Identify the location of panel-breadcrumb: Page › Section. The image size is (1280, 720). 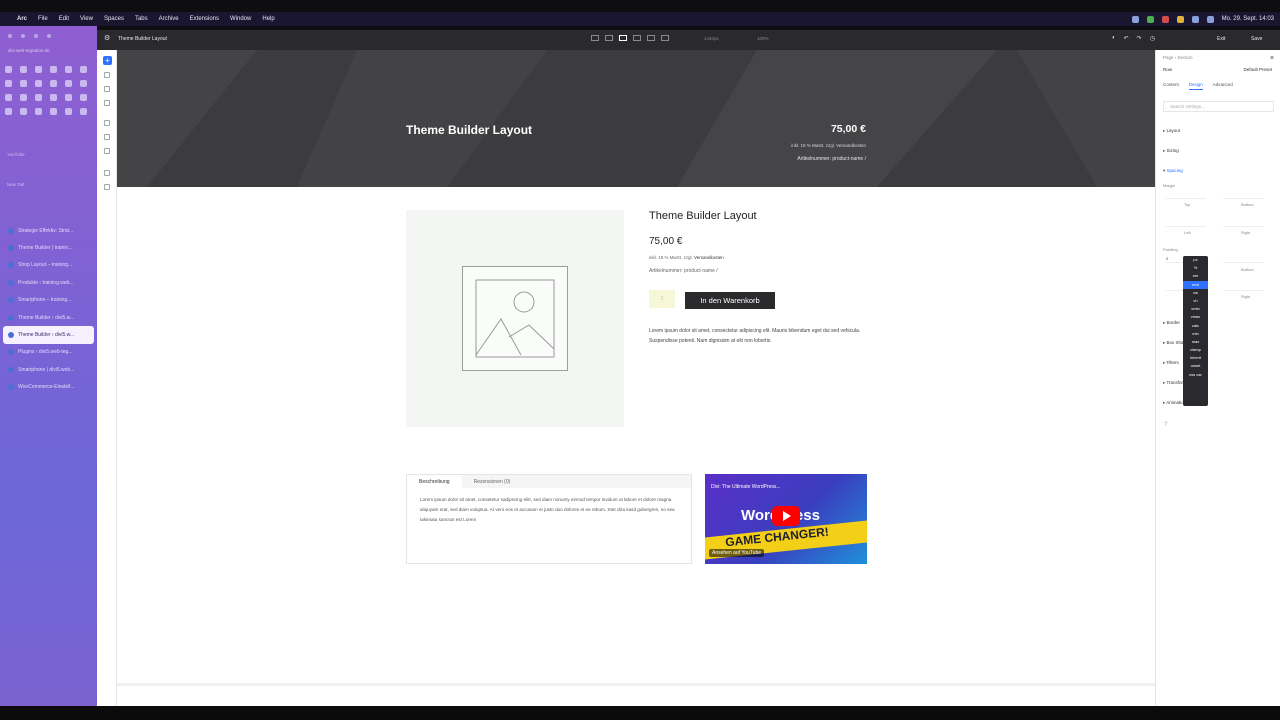
(1178, 57).